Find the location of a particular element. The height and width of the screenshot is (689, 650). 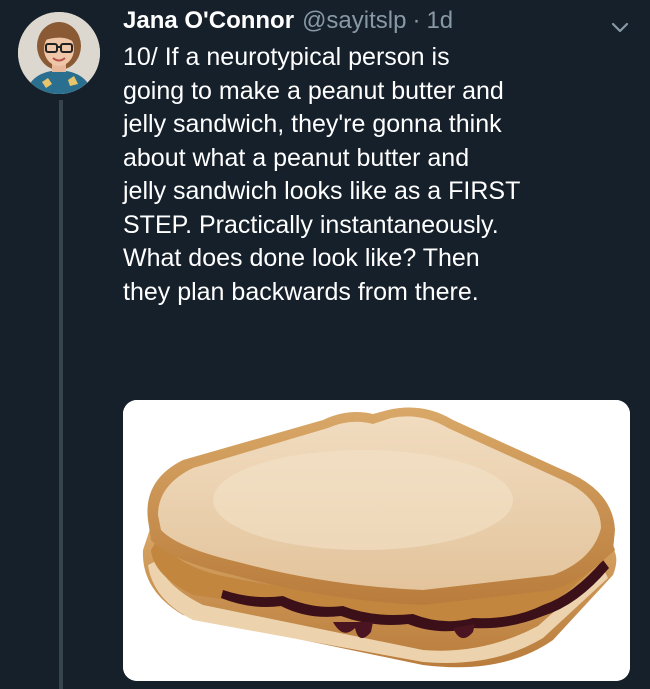

tweet-header: Jana O'Connor @sayitslp · 1d is located at coordinates (378, 21).